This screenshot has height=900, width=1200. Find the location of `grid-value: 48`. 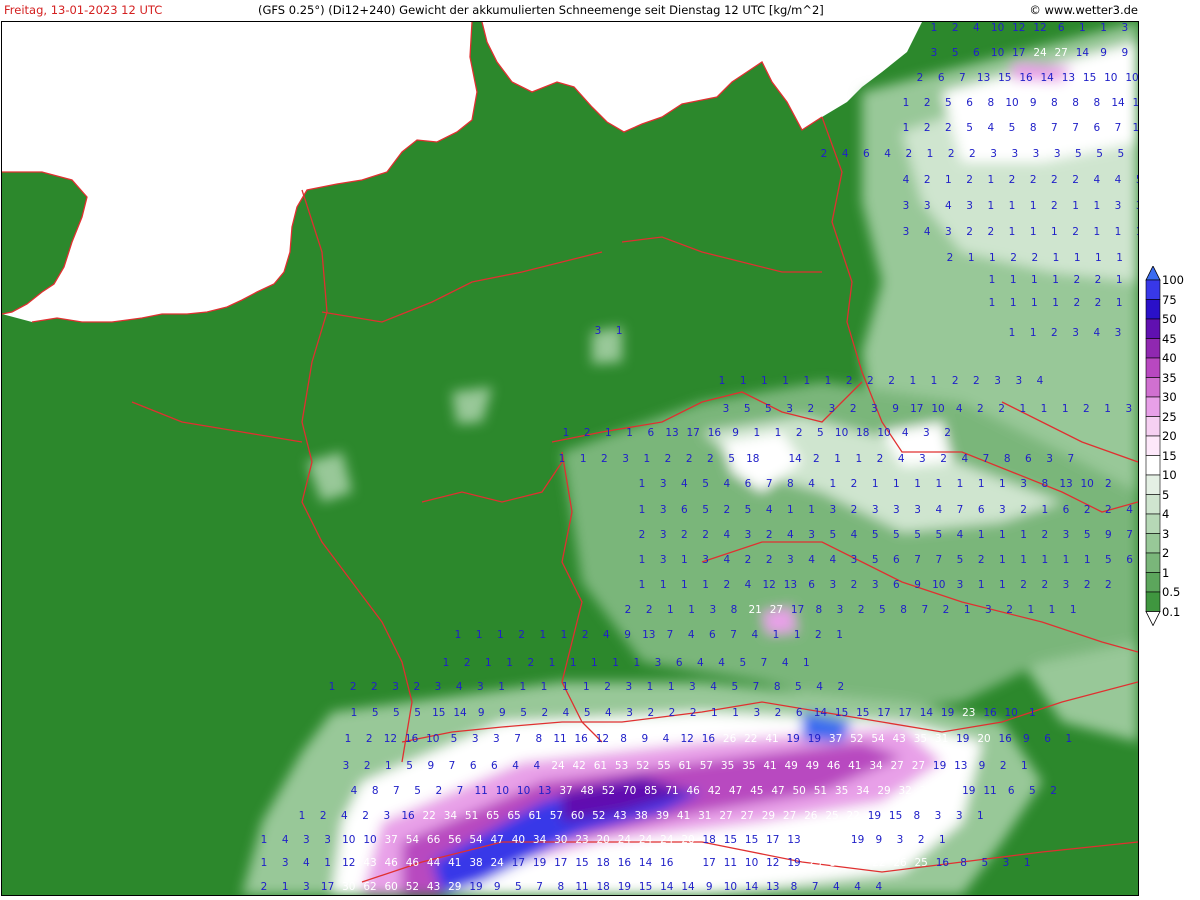

grid-value: 48 is located at coordinates (587, 791).